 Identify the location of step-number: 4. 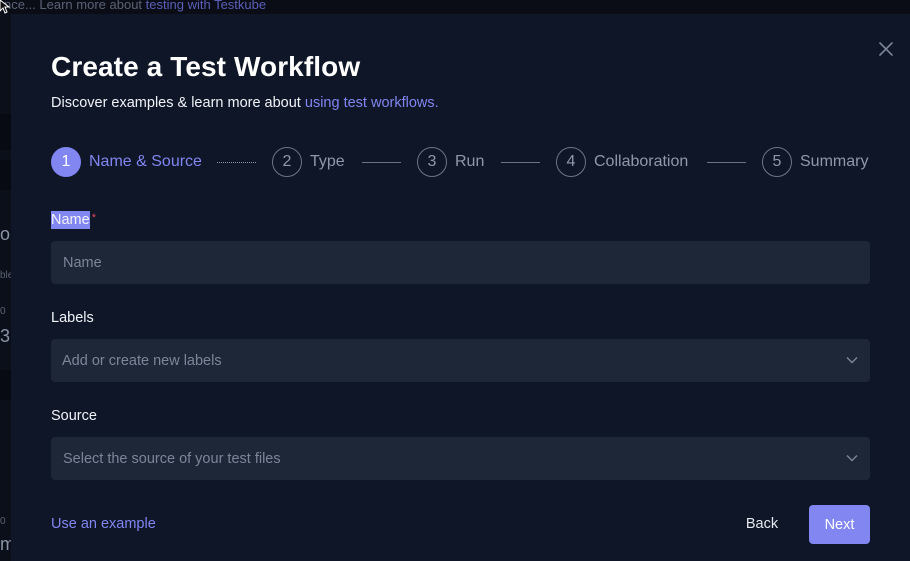
(571, 162).